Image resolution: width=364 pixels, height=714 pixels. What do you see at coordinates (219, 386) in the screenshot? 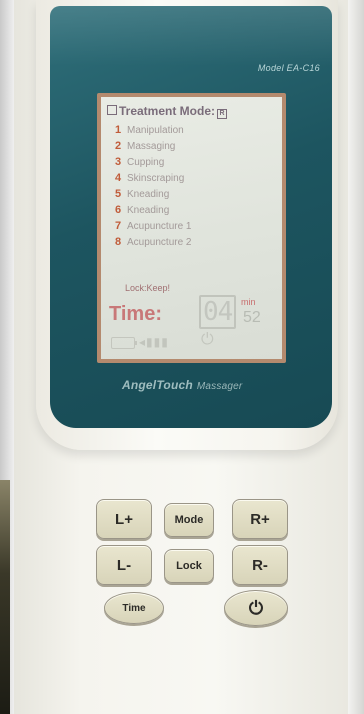
I see `brand-suffix: Massager` at bounding box center [219, 386].